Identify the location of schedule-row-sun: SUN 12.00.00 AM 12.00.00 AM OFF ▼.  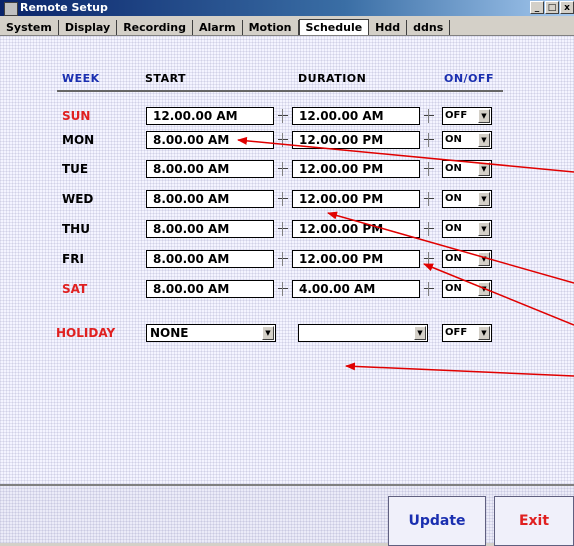
(287, 117).